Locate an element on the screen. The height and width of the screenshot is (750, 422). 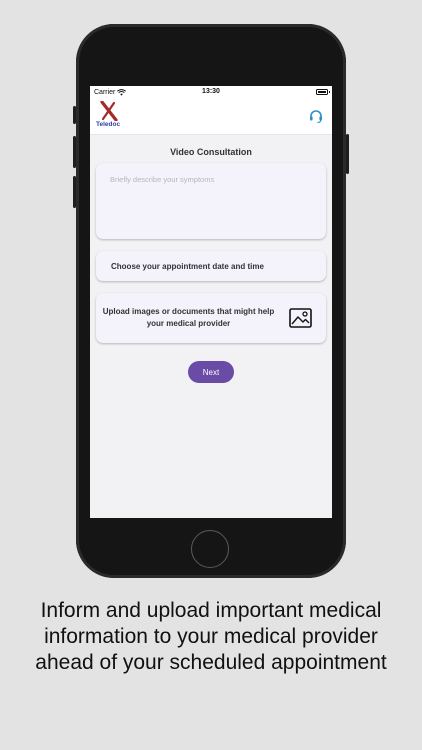
appointment-date-label: Choose your appointment date and time is located at coordinates (187, 266).